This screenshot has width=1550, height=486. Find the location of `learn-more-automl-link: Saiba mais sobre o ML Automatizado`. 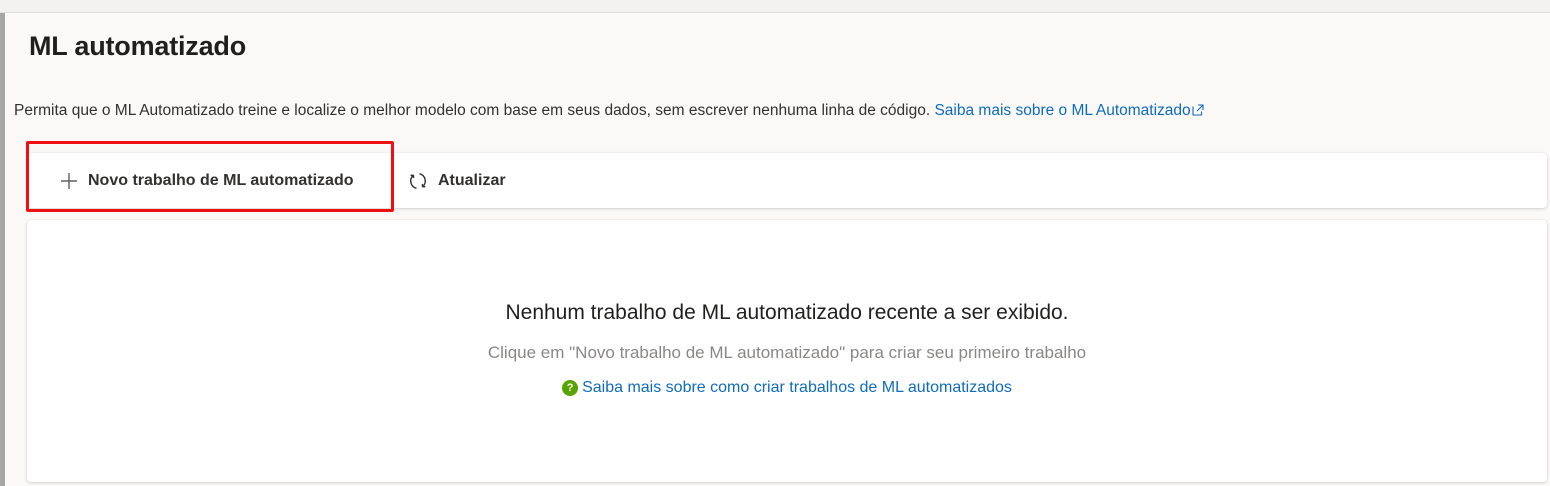

learn-more-automl-link: Saiba mais sobre o ML Automatizado is located at coordinates (1069, 111).